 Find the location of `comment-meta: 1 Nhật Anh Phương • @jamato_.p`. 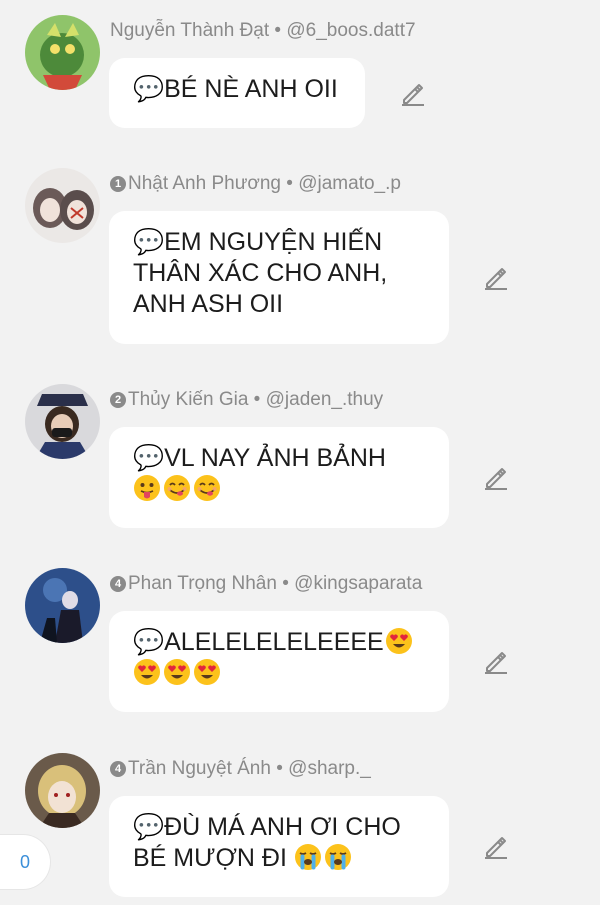

comment-meta: 1 Nhật Anh Phương • @jamato_.p is located at coordinates (255, 184).